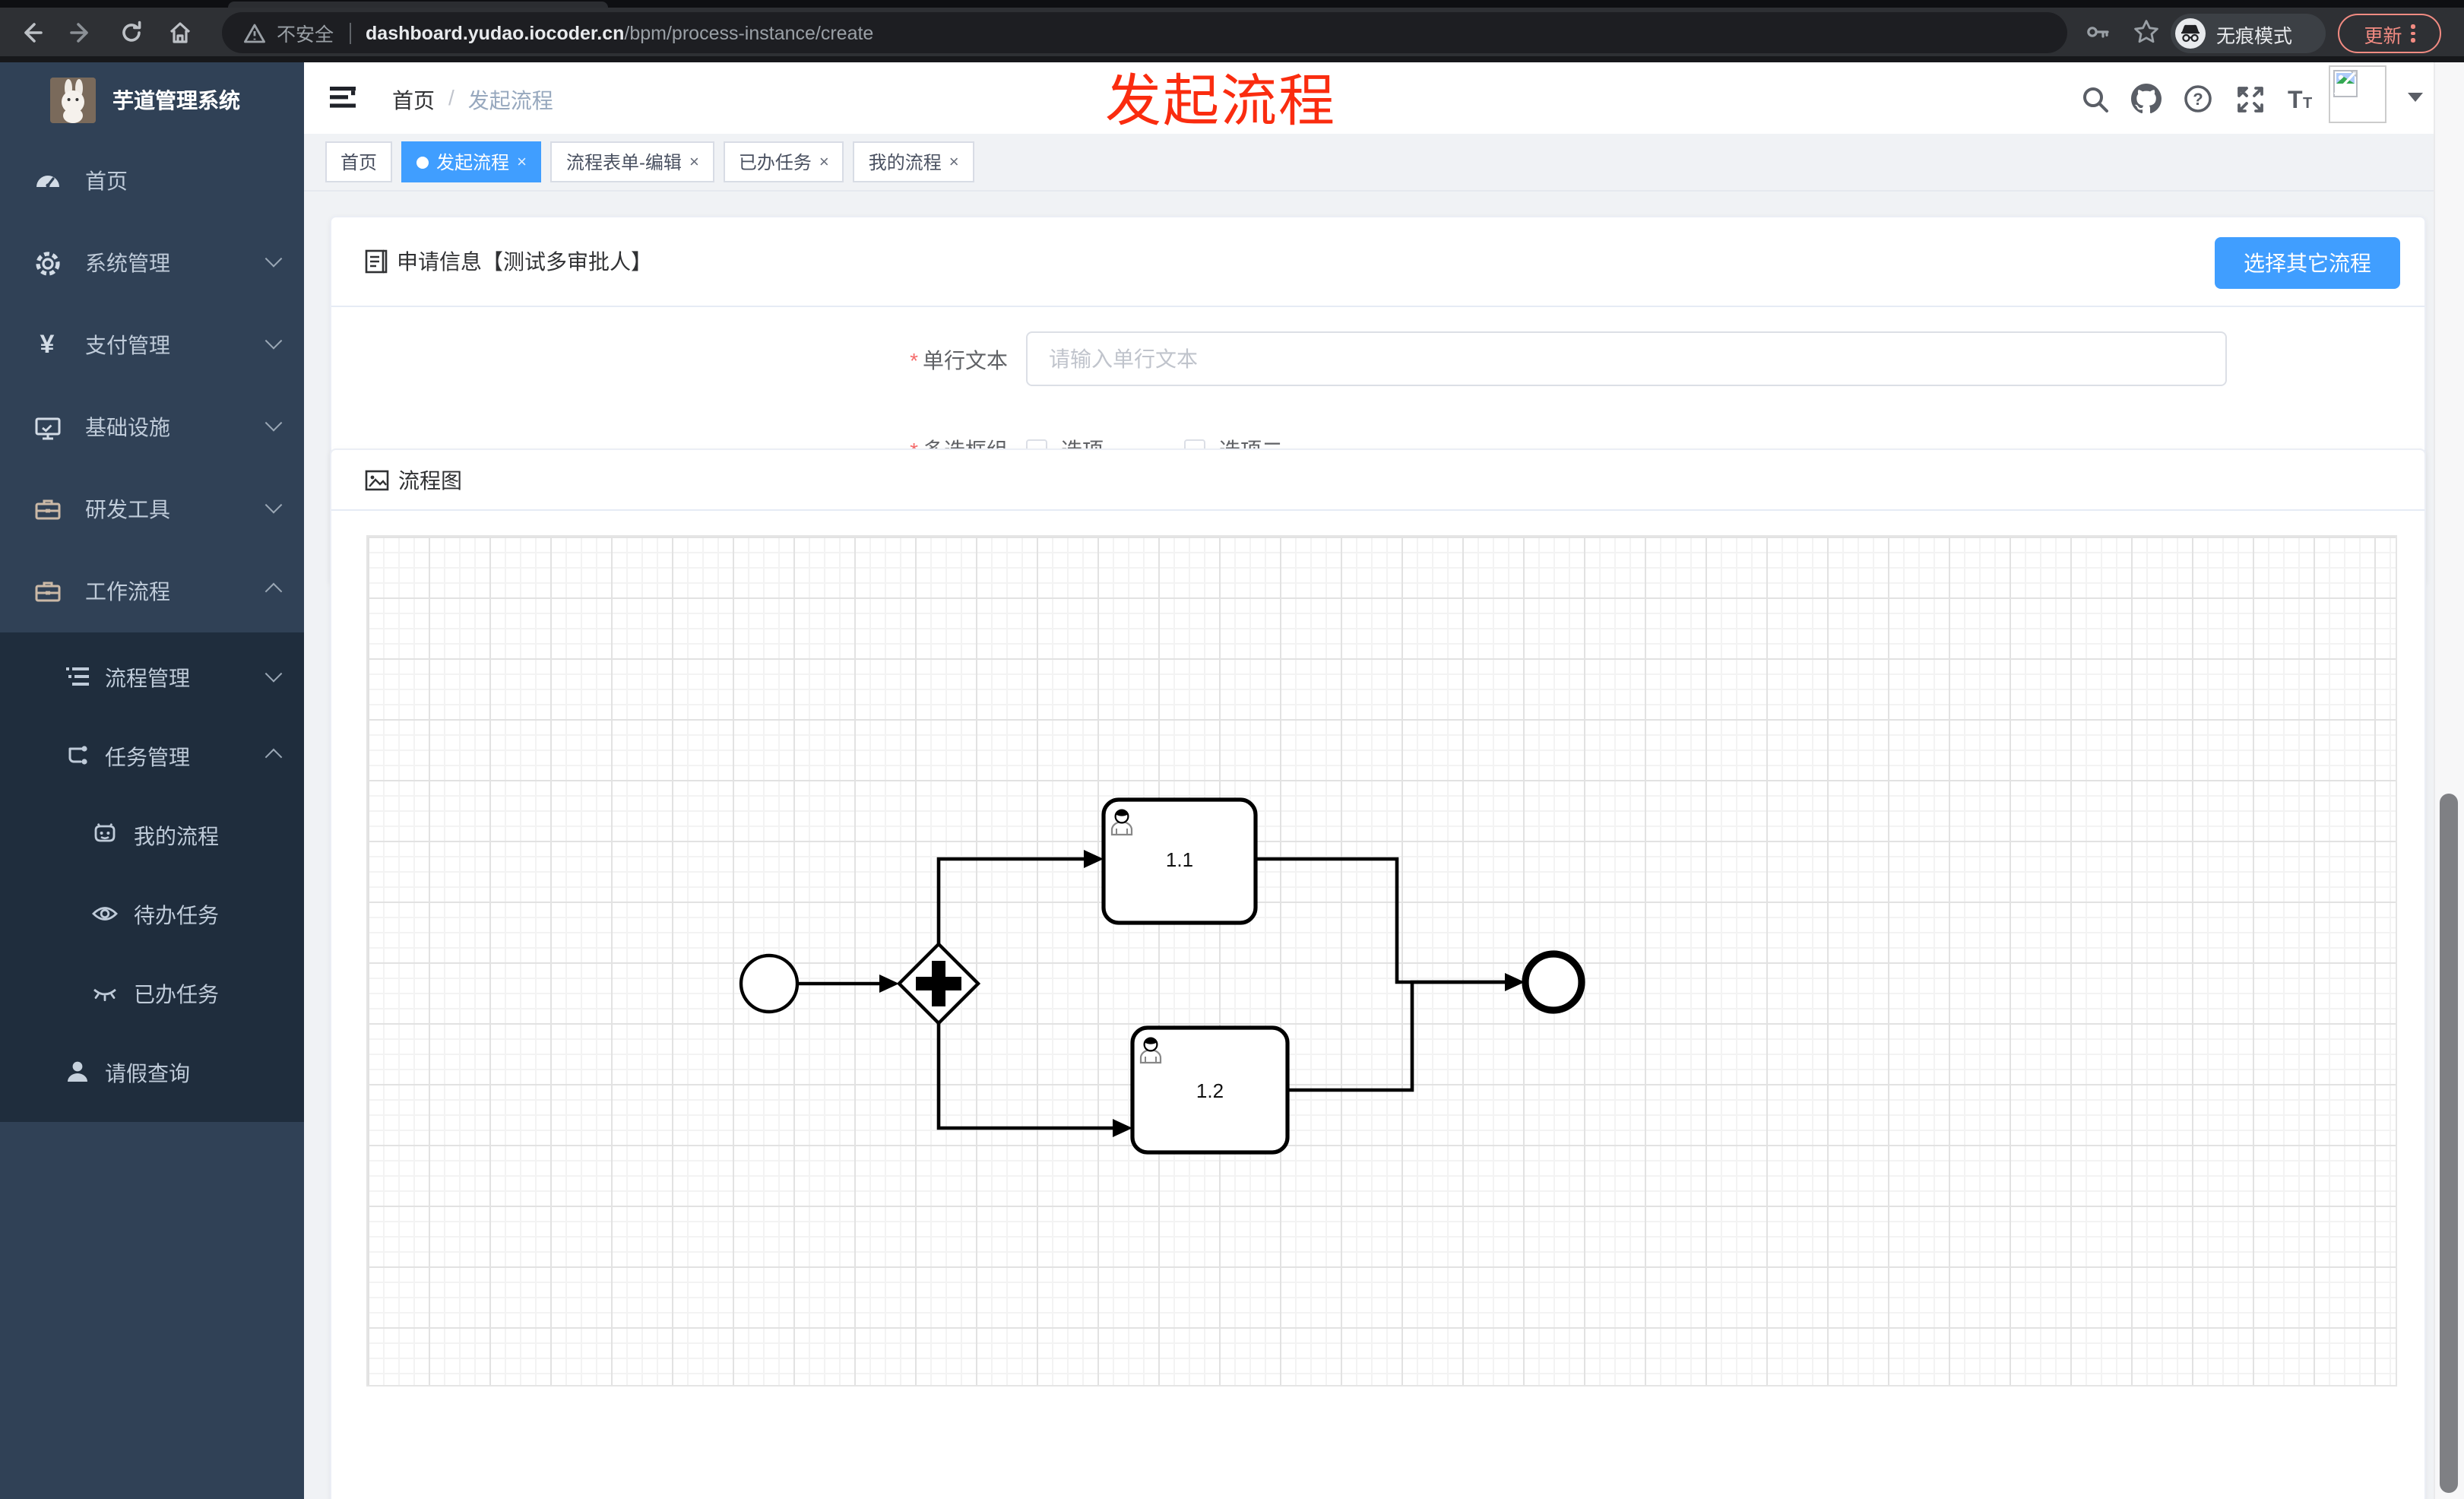 Image resolution: width=2464 pixels, height=1499 pixels. I want to click on user-task-node-1-2: 1.2, so click(1210, 1090).